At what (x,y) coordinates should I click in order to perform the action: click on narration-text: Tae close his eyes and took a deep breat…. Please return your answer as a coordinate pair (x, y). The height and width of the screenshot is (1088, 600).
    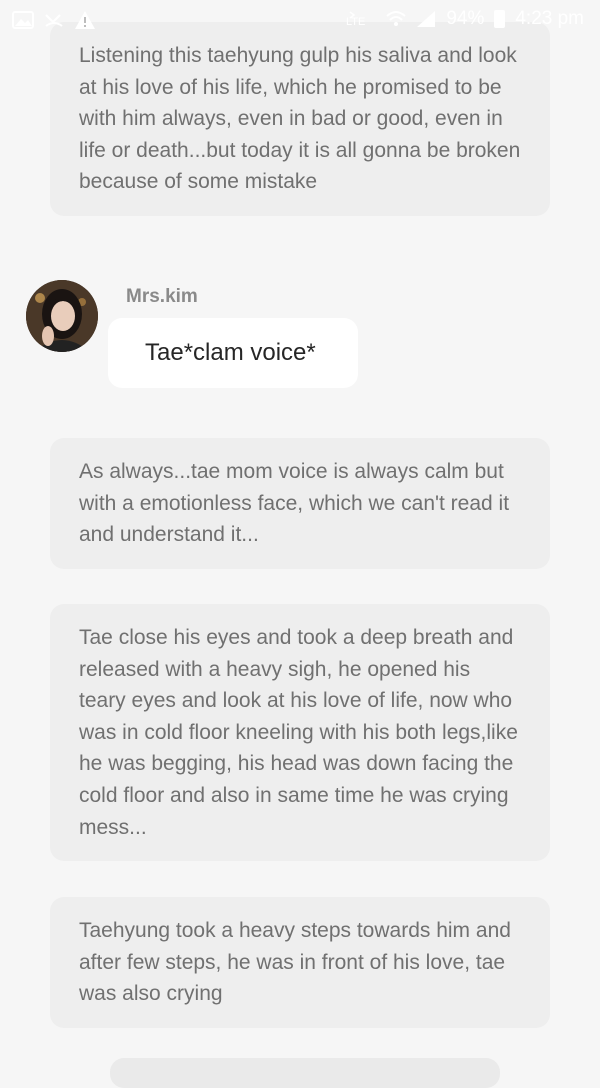
    Looking at the image, I should click on (298, 732).